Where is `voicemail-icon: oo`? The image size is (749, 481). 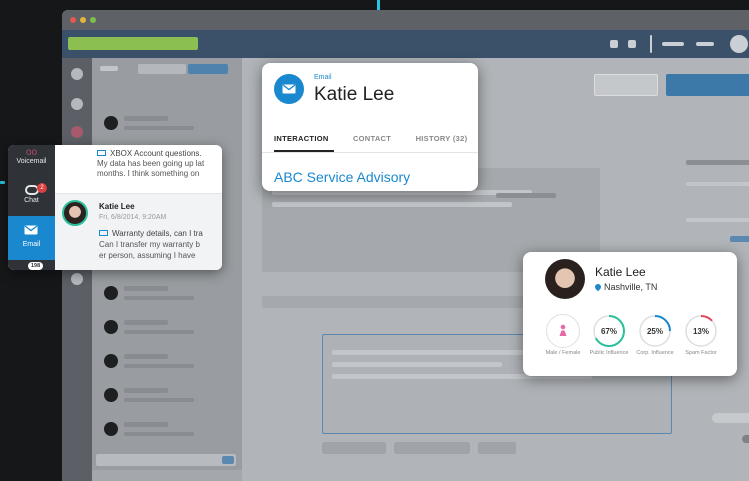 voicemail-icon: oo is located at coordinates (31, 152).